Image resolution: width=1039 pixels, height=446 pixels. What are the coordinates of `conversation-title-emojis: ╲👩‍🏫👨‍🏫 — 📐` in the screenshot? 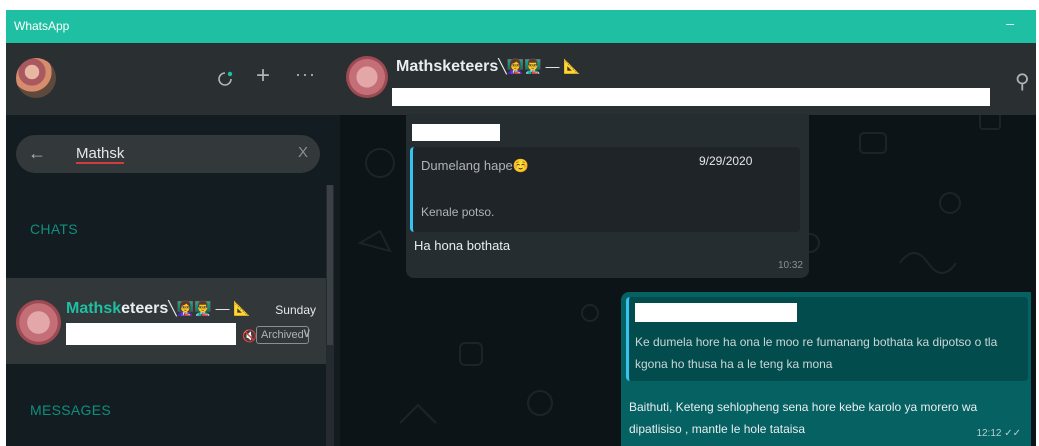 It's located at (539, 66).